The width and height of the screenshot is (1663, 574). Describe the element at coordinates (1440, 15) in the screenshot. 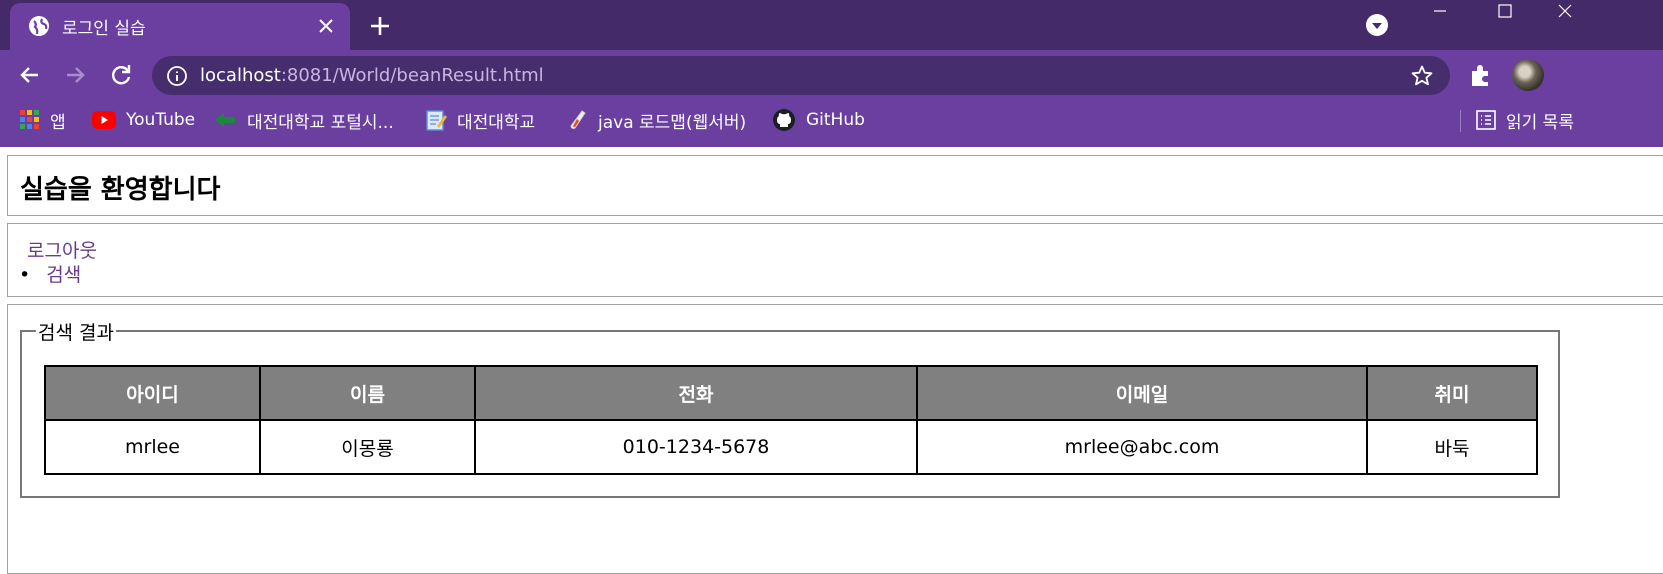

I see `minimize-icon` at that location.